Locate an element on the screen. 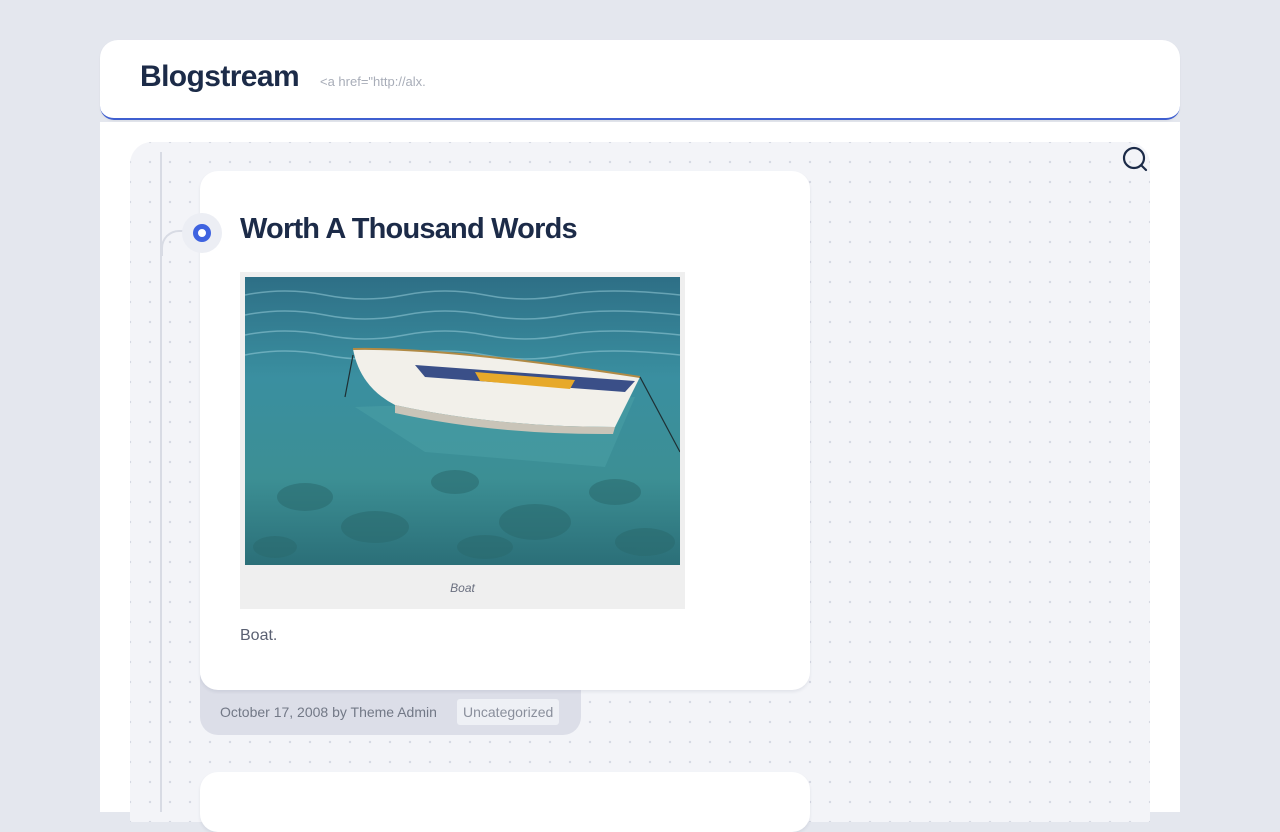 The height and width of the screenshot is (832, 1280). post-meta-text: October 17, 2008 by Theme Admin is located at coordinates (328, 712).